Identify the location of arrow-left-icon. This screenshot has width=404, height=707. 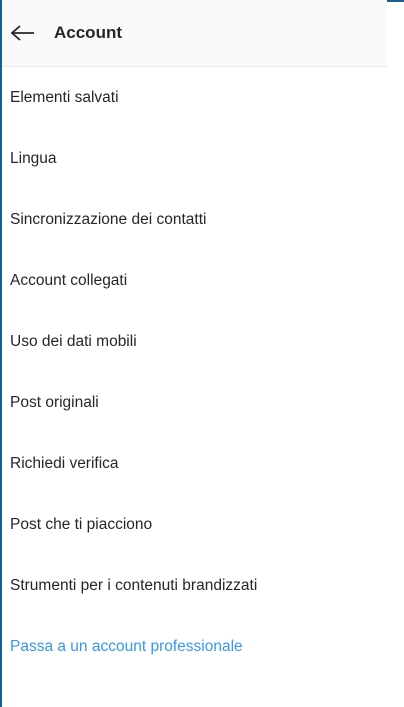
(22, 33).